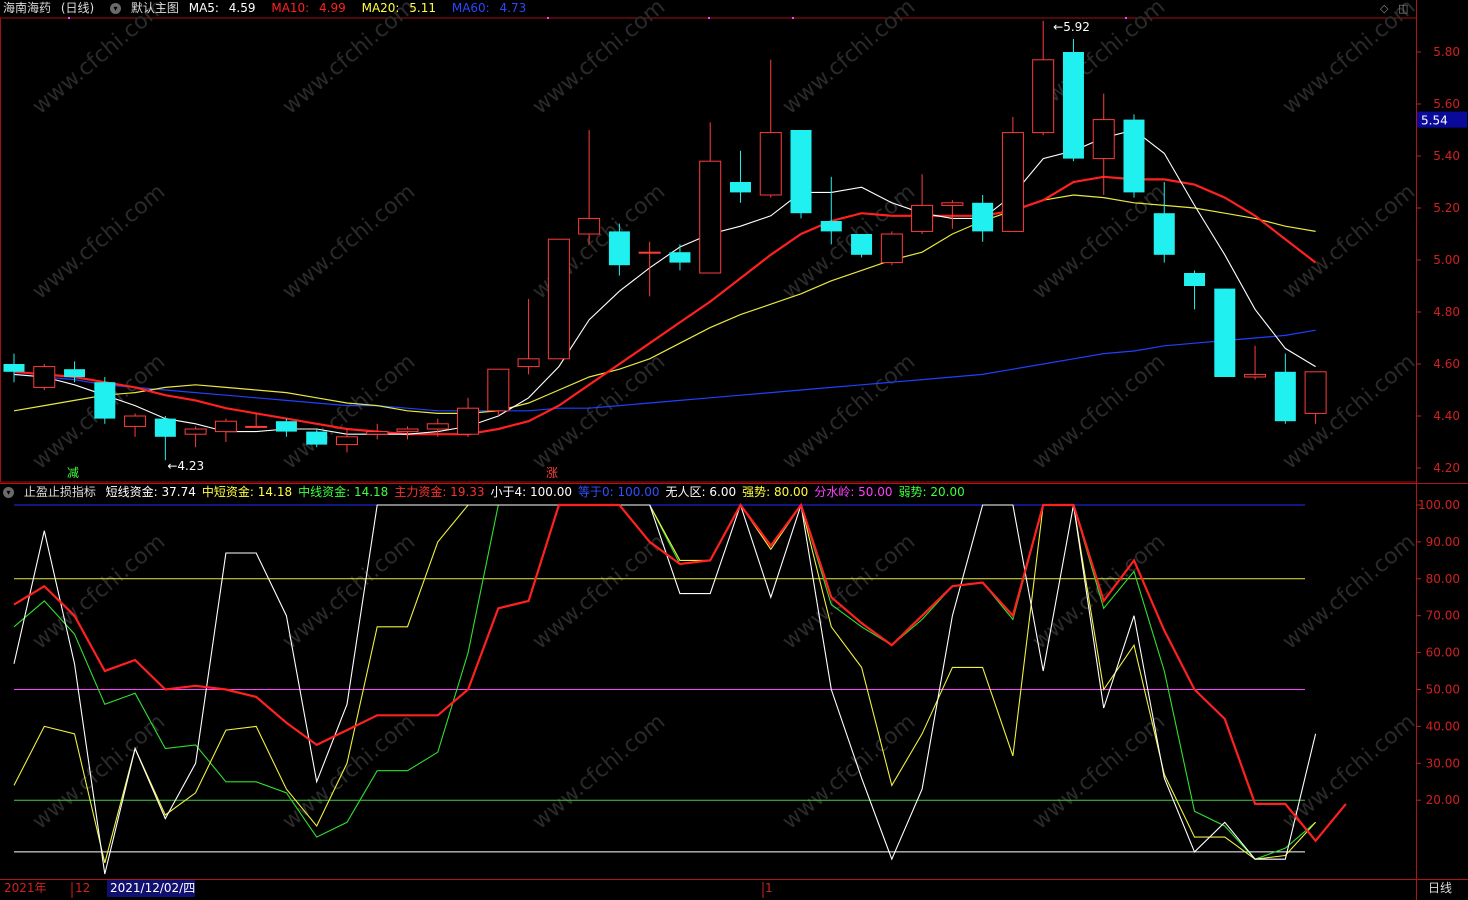 The image size is (1468, 900). What do you see at coordinates (1446, 52) in the screenshot?
I see `price-tick-label: 5.80` at bounding box center [1446, 52].